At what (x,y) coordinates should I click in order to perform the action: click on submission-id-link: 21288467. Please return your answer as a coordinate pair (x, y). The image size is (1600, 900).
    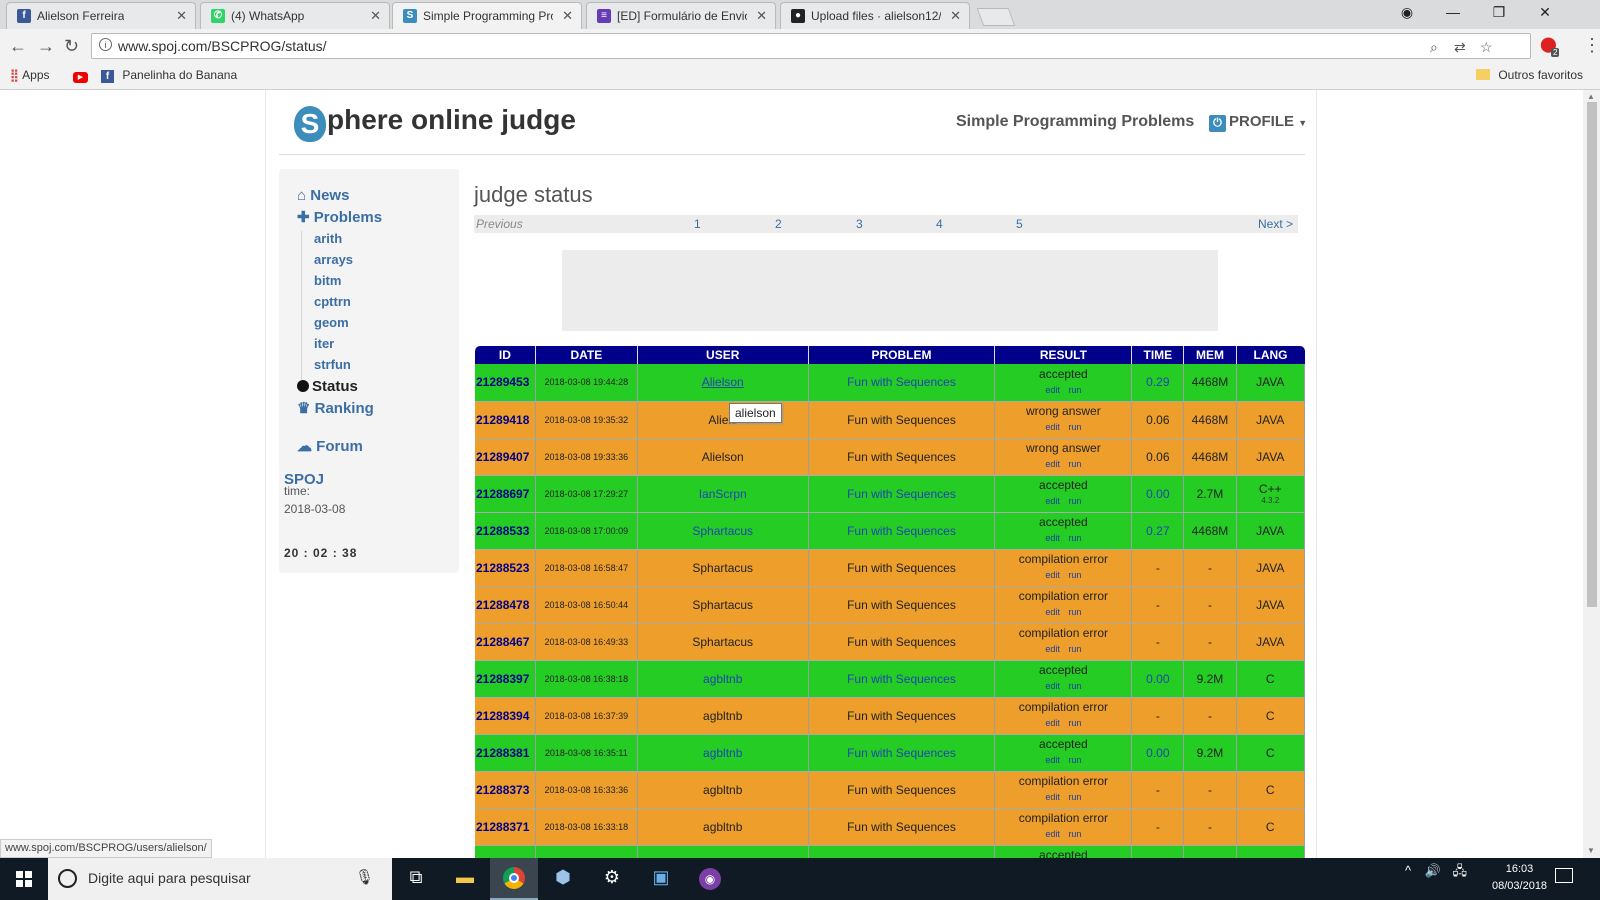
    Looking at the image, I should click on (505, 642).